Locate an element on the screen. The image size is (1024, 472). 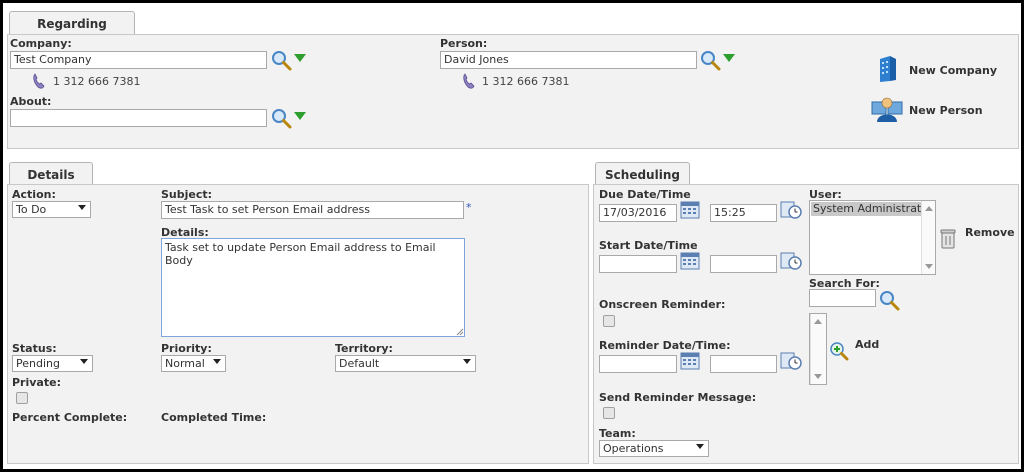
company-label: Company: is located at coordinates (41, 43).